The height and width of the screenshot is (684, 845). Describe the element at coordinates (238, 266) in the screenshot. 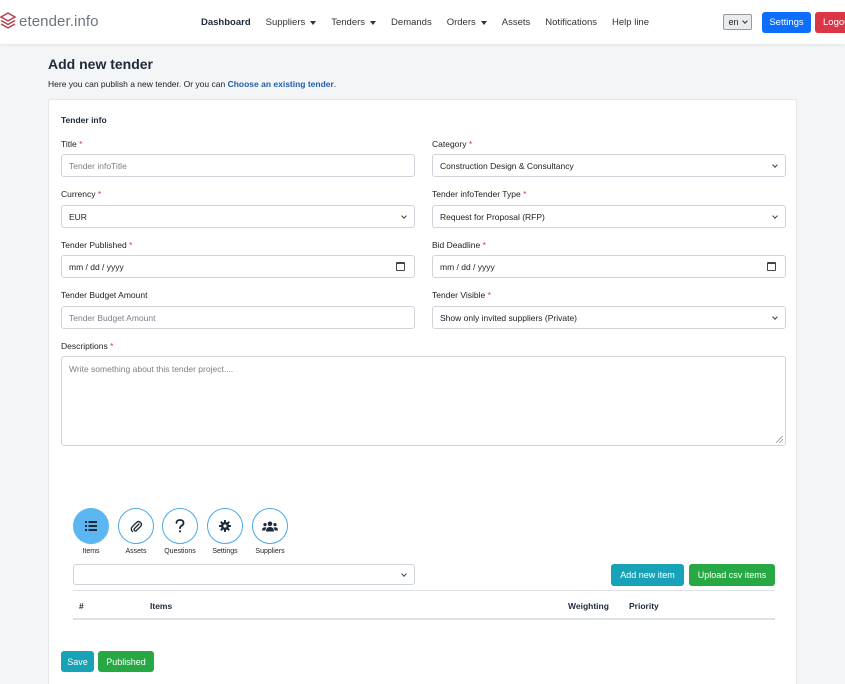

I see `published-date-input: mm / dd / yyyy` at that location.